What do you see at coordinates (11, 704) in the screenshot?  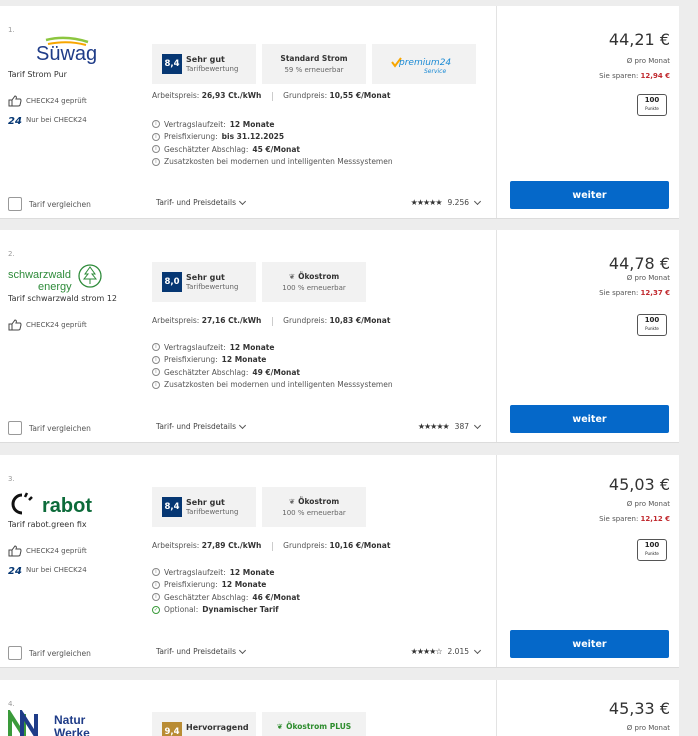 I see `rank-number: 4.` at bounding box center [11, 704].